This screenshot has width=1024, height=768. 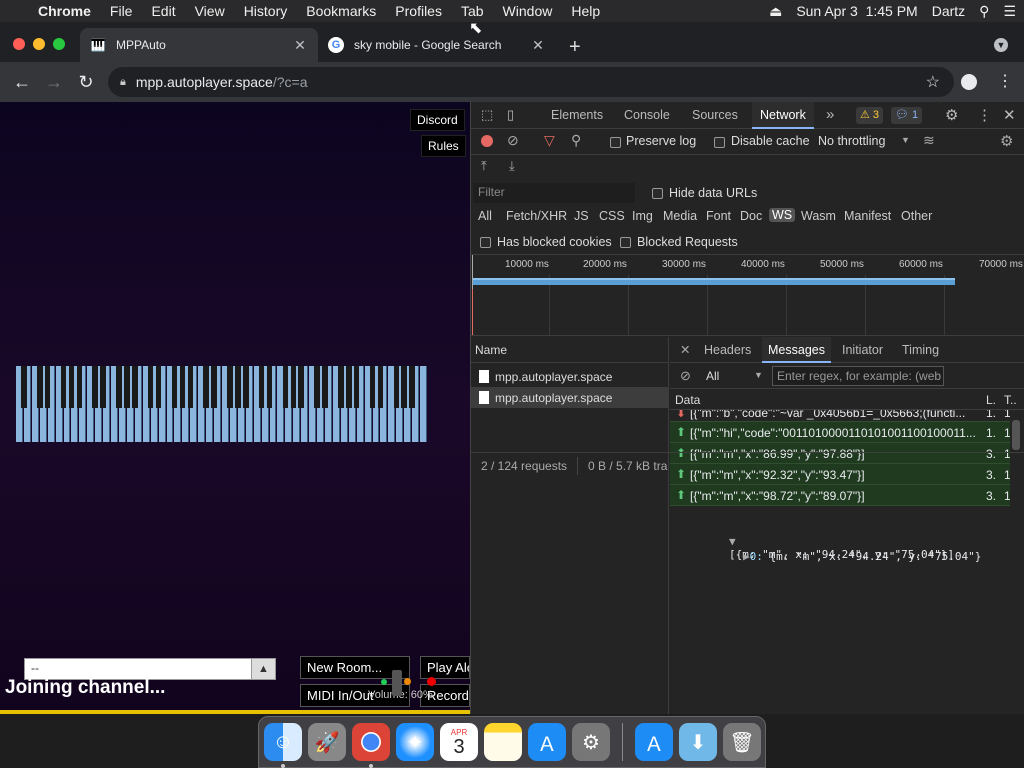 What do you see at coordinates (528, 11) in the screenshot?
I see `menu-window: Window` at bounding box center [528, 11].